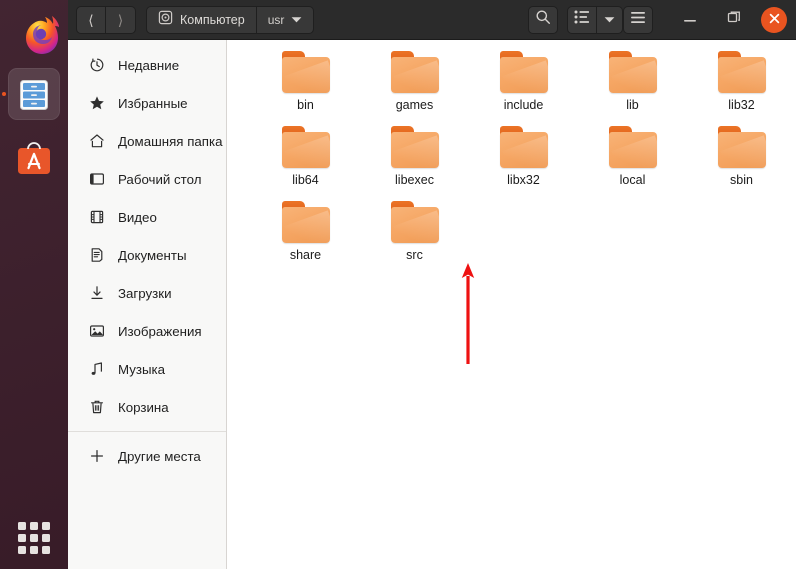 This screenshot has width=796, height=569. Describe the element at coordinates (632, 180) in the screenshot. I see `file-label: local` at that location.